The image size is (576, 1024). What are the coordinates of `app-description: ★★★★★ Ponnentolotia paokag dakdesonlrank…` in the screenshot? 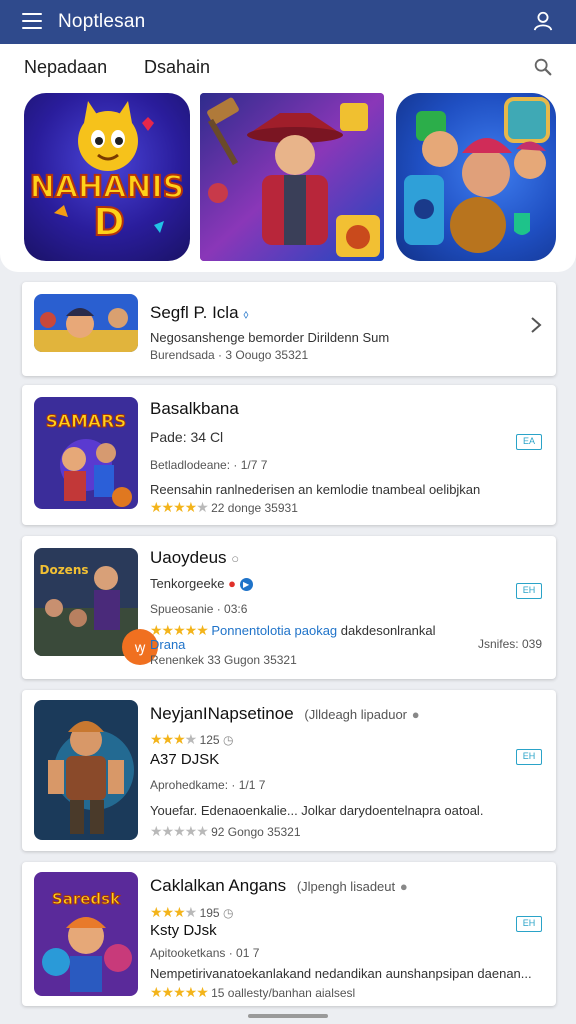 It's located at (293, 630).